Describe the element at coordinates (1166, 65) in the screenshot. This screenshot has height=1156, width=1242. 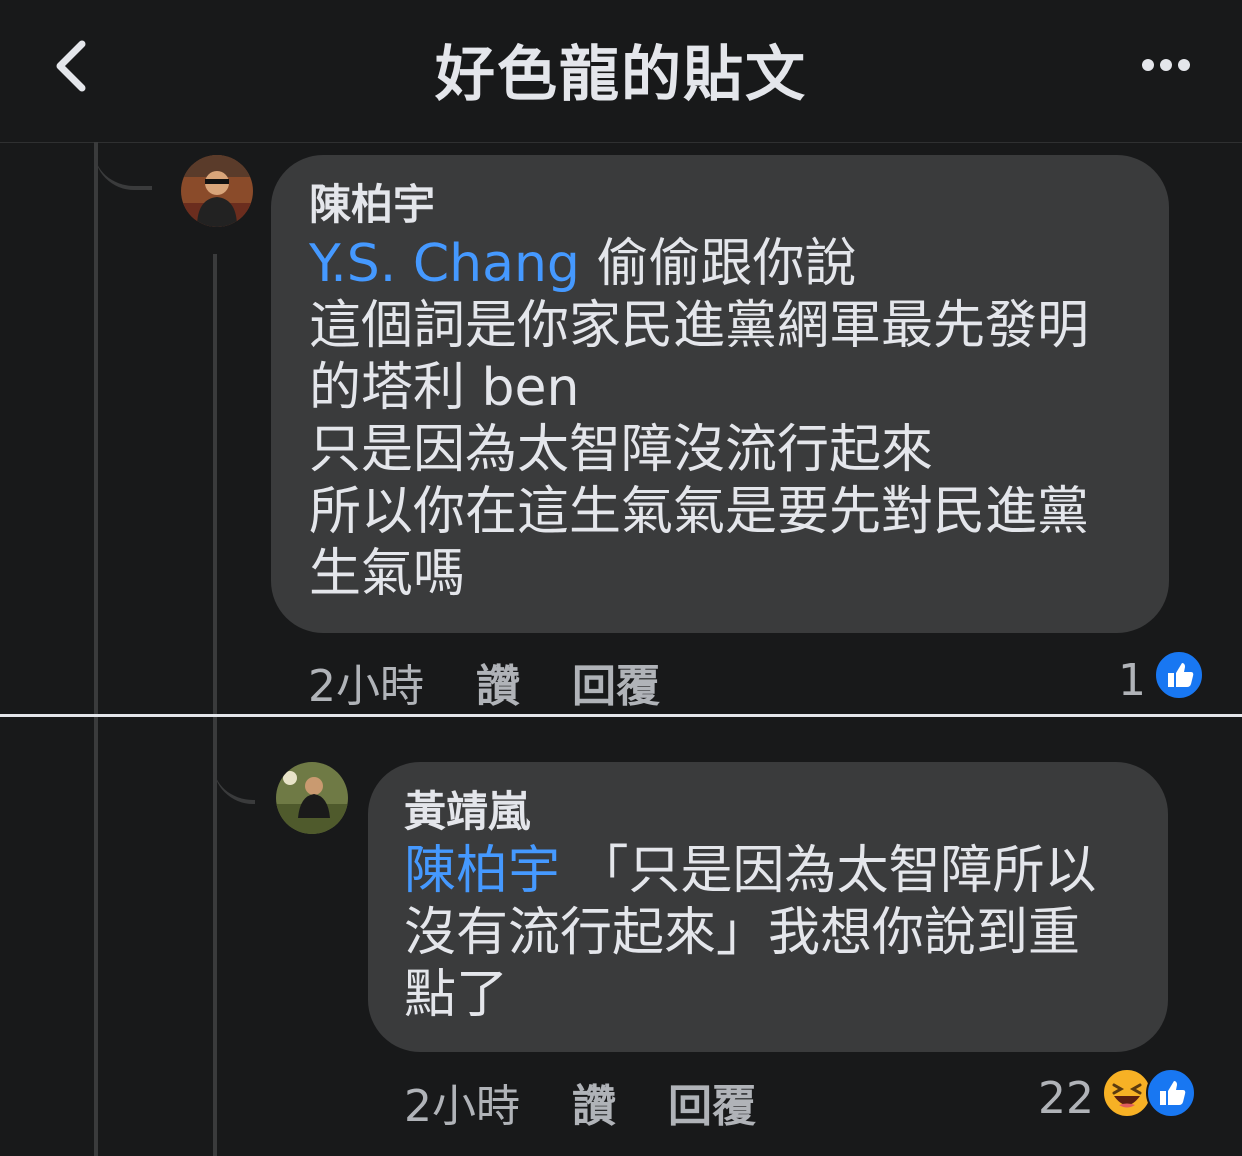
I see `more-options-icon` at that location.